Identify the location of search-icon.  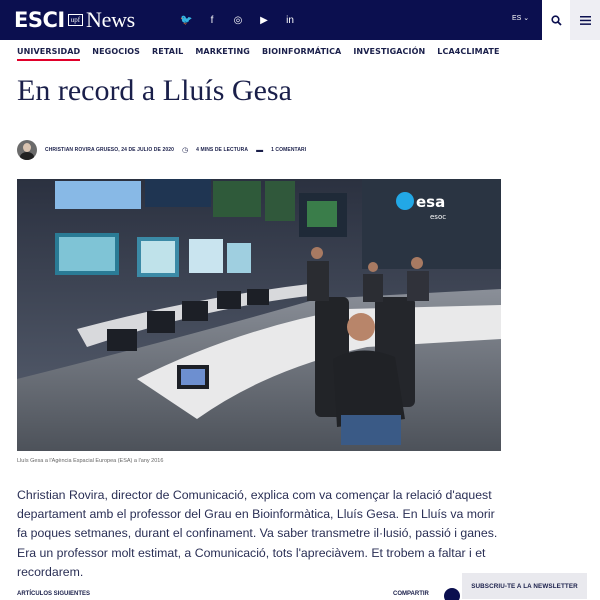
(556, 20).